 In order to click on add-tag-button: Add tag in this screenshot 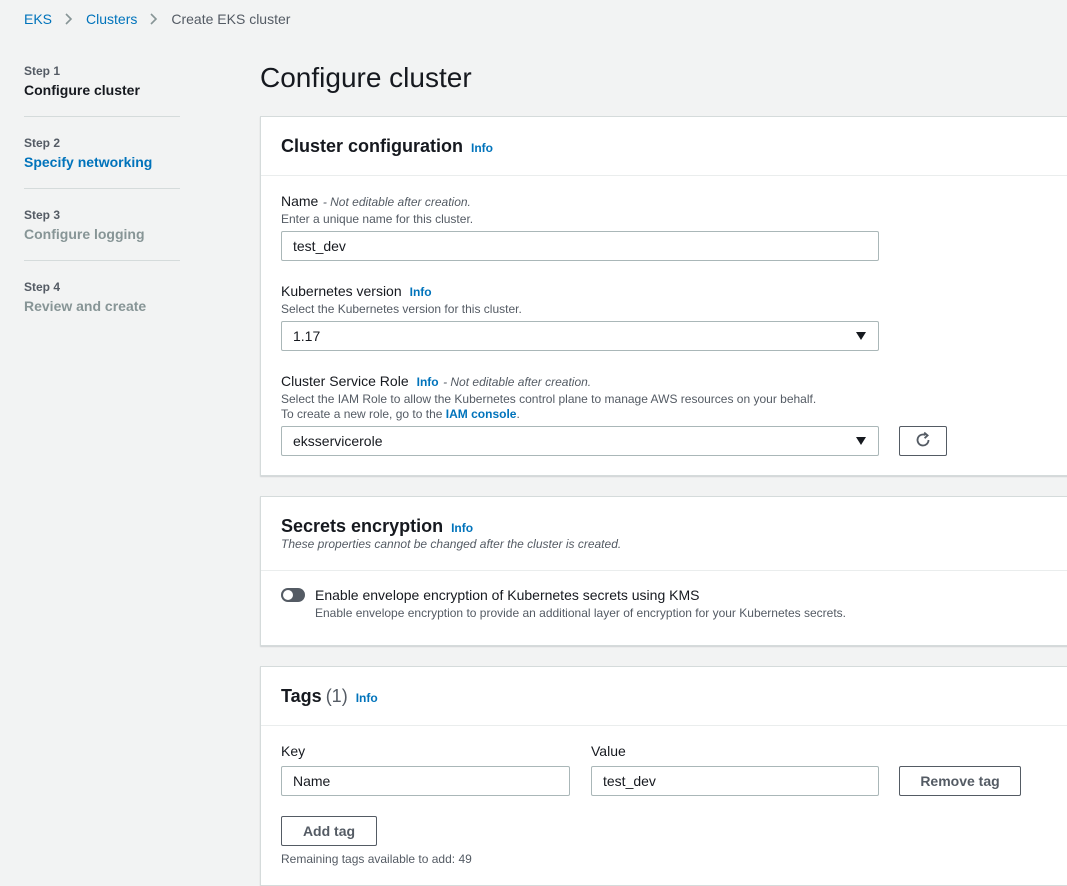, I will do `click(329, 831)`.